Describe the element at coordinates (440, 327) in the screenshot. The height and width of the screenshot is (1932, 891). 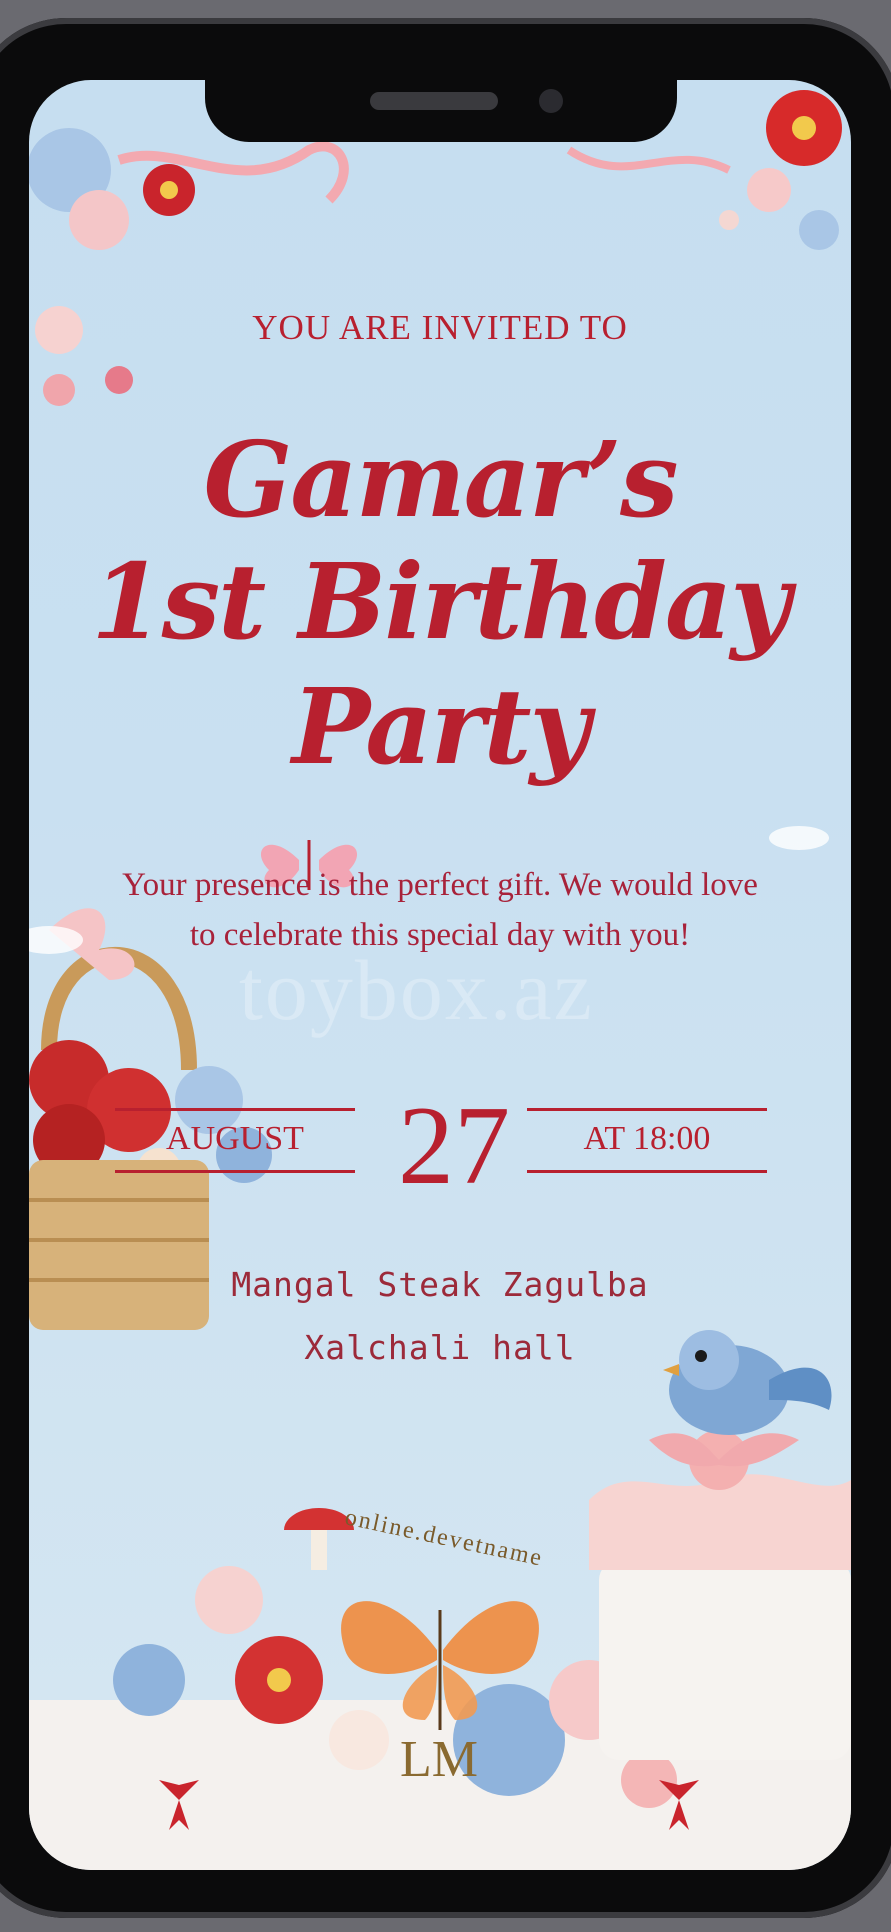
I see `invited-heading: YOU ARE INVITED TO` at that location.